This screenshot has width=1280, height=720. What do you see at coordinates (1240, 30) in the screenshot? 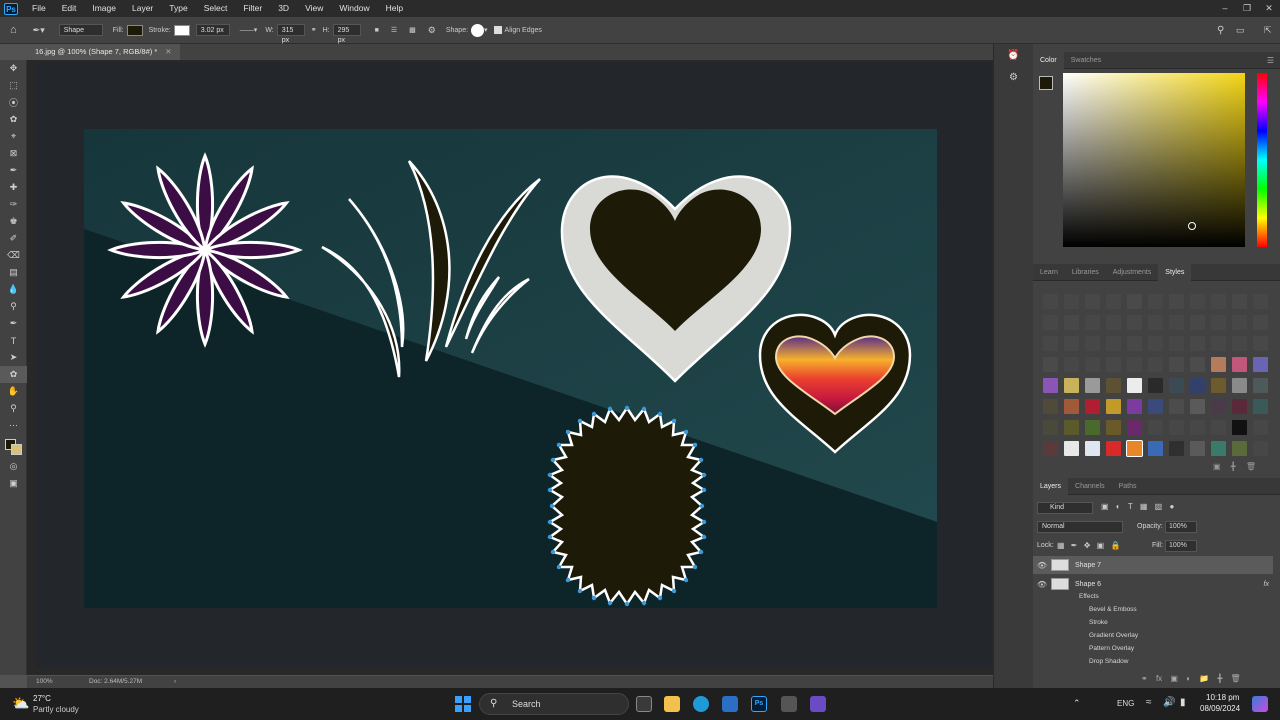
I see `workspace-icon: ▭` at bounding box center [1240, 30].